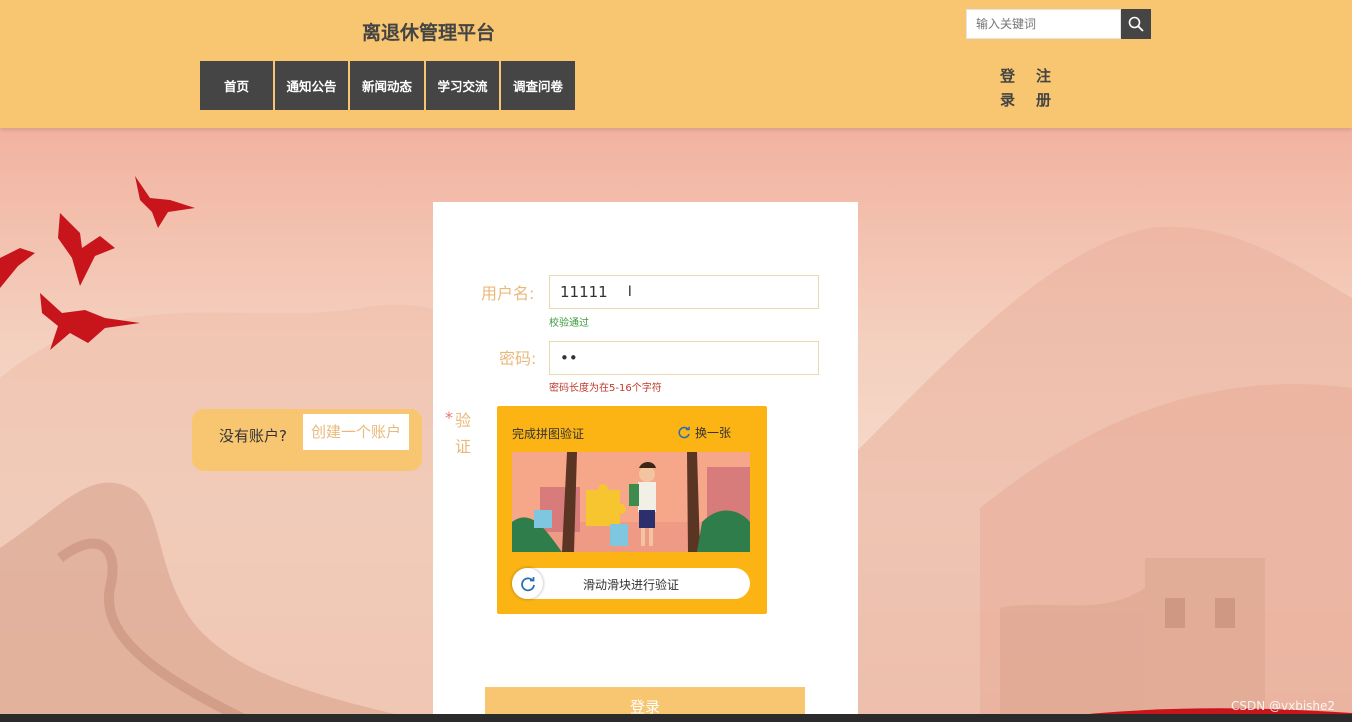 This screenshot has width=1352, height=722. What do you see at coordinates (429, 33) in the screenshot?
I see `site-title: 离退休管理平台` at bounding box center [429, 33].